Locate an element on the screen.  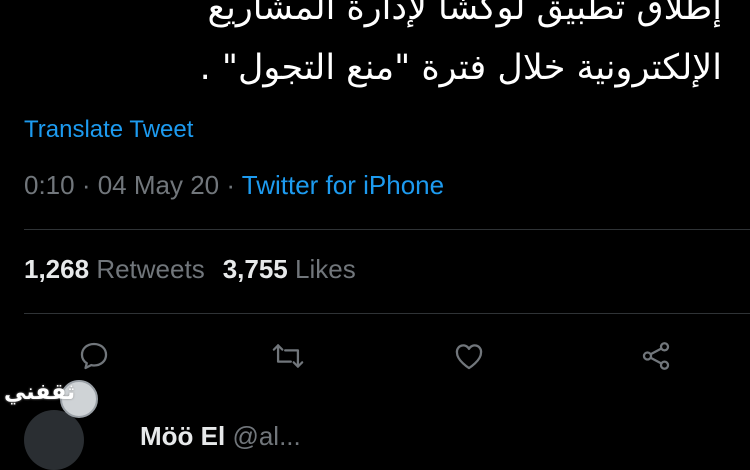
retweet-button is located at coordinates (288, 356).